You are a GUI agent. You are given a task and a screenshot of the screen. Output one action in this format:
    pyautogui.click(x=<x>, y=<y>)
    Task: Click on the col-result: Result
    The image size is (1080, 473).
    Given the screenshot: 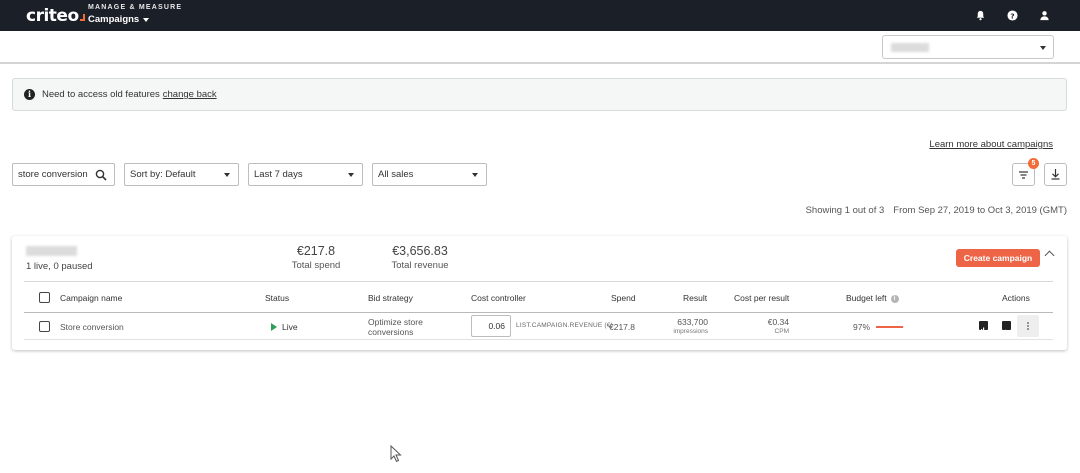 What is the action you would take?
    pyautogui.click(x=695, y=298)
    